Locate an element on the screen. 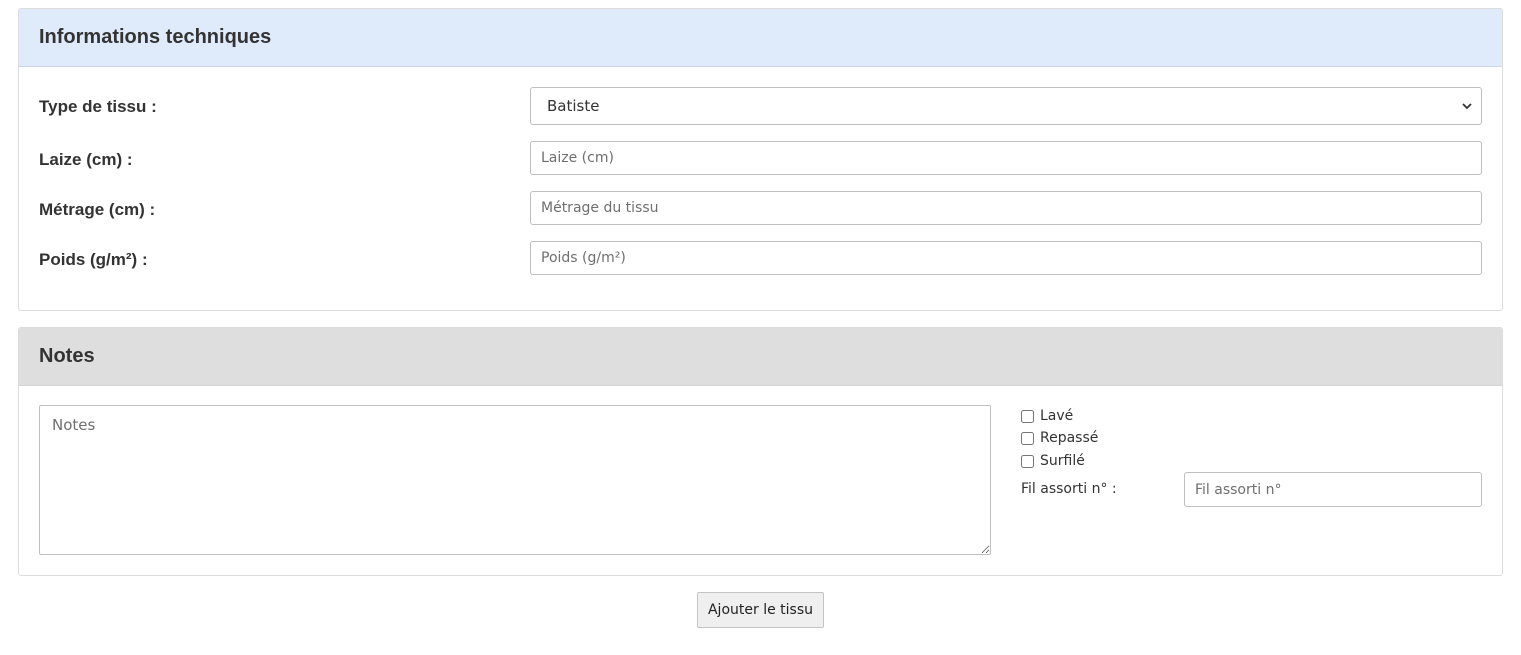  washed-checkbox is located at coordinates (1027, 416).